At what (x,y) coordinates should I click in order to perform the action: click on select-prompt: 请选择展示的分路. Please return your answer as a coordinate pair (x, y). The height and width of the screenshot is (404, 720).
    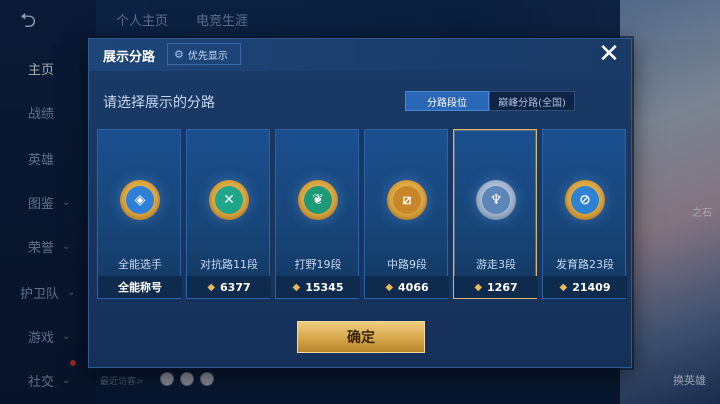
    Looking at the image, I should click on (159, 103).